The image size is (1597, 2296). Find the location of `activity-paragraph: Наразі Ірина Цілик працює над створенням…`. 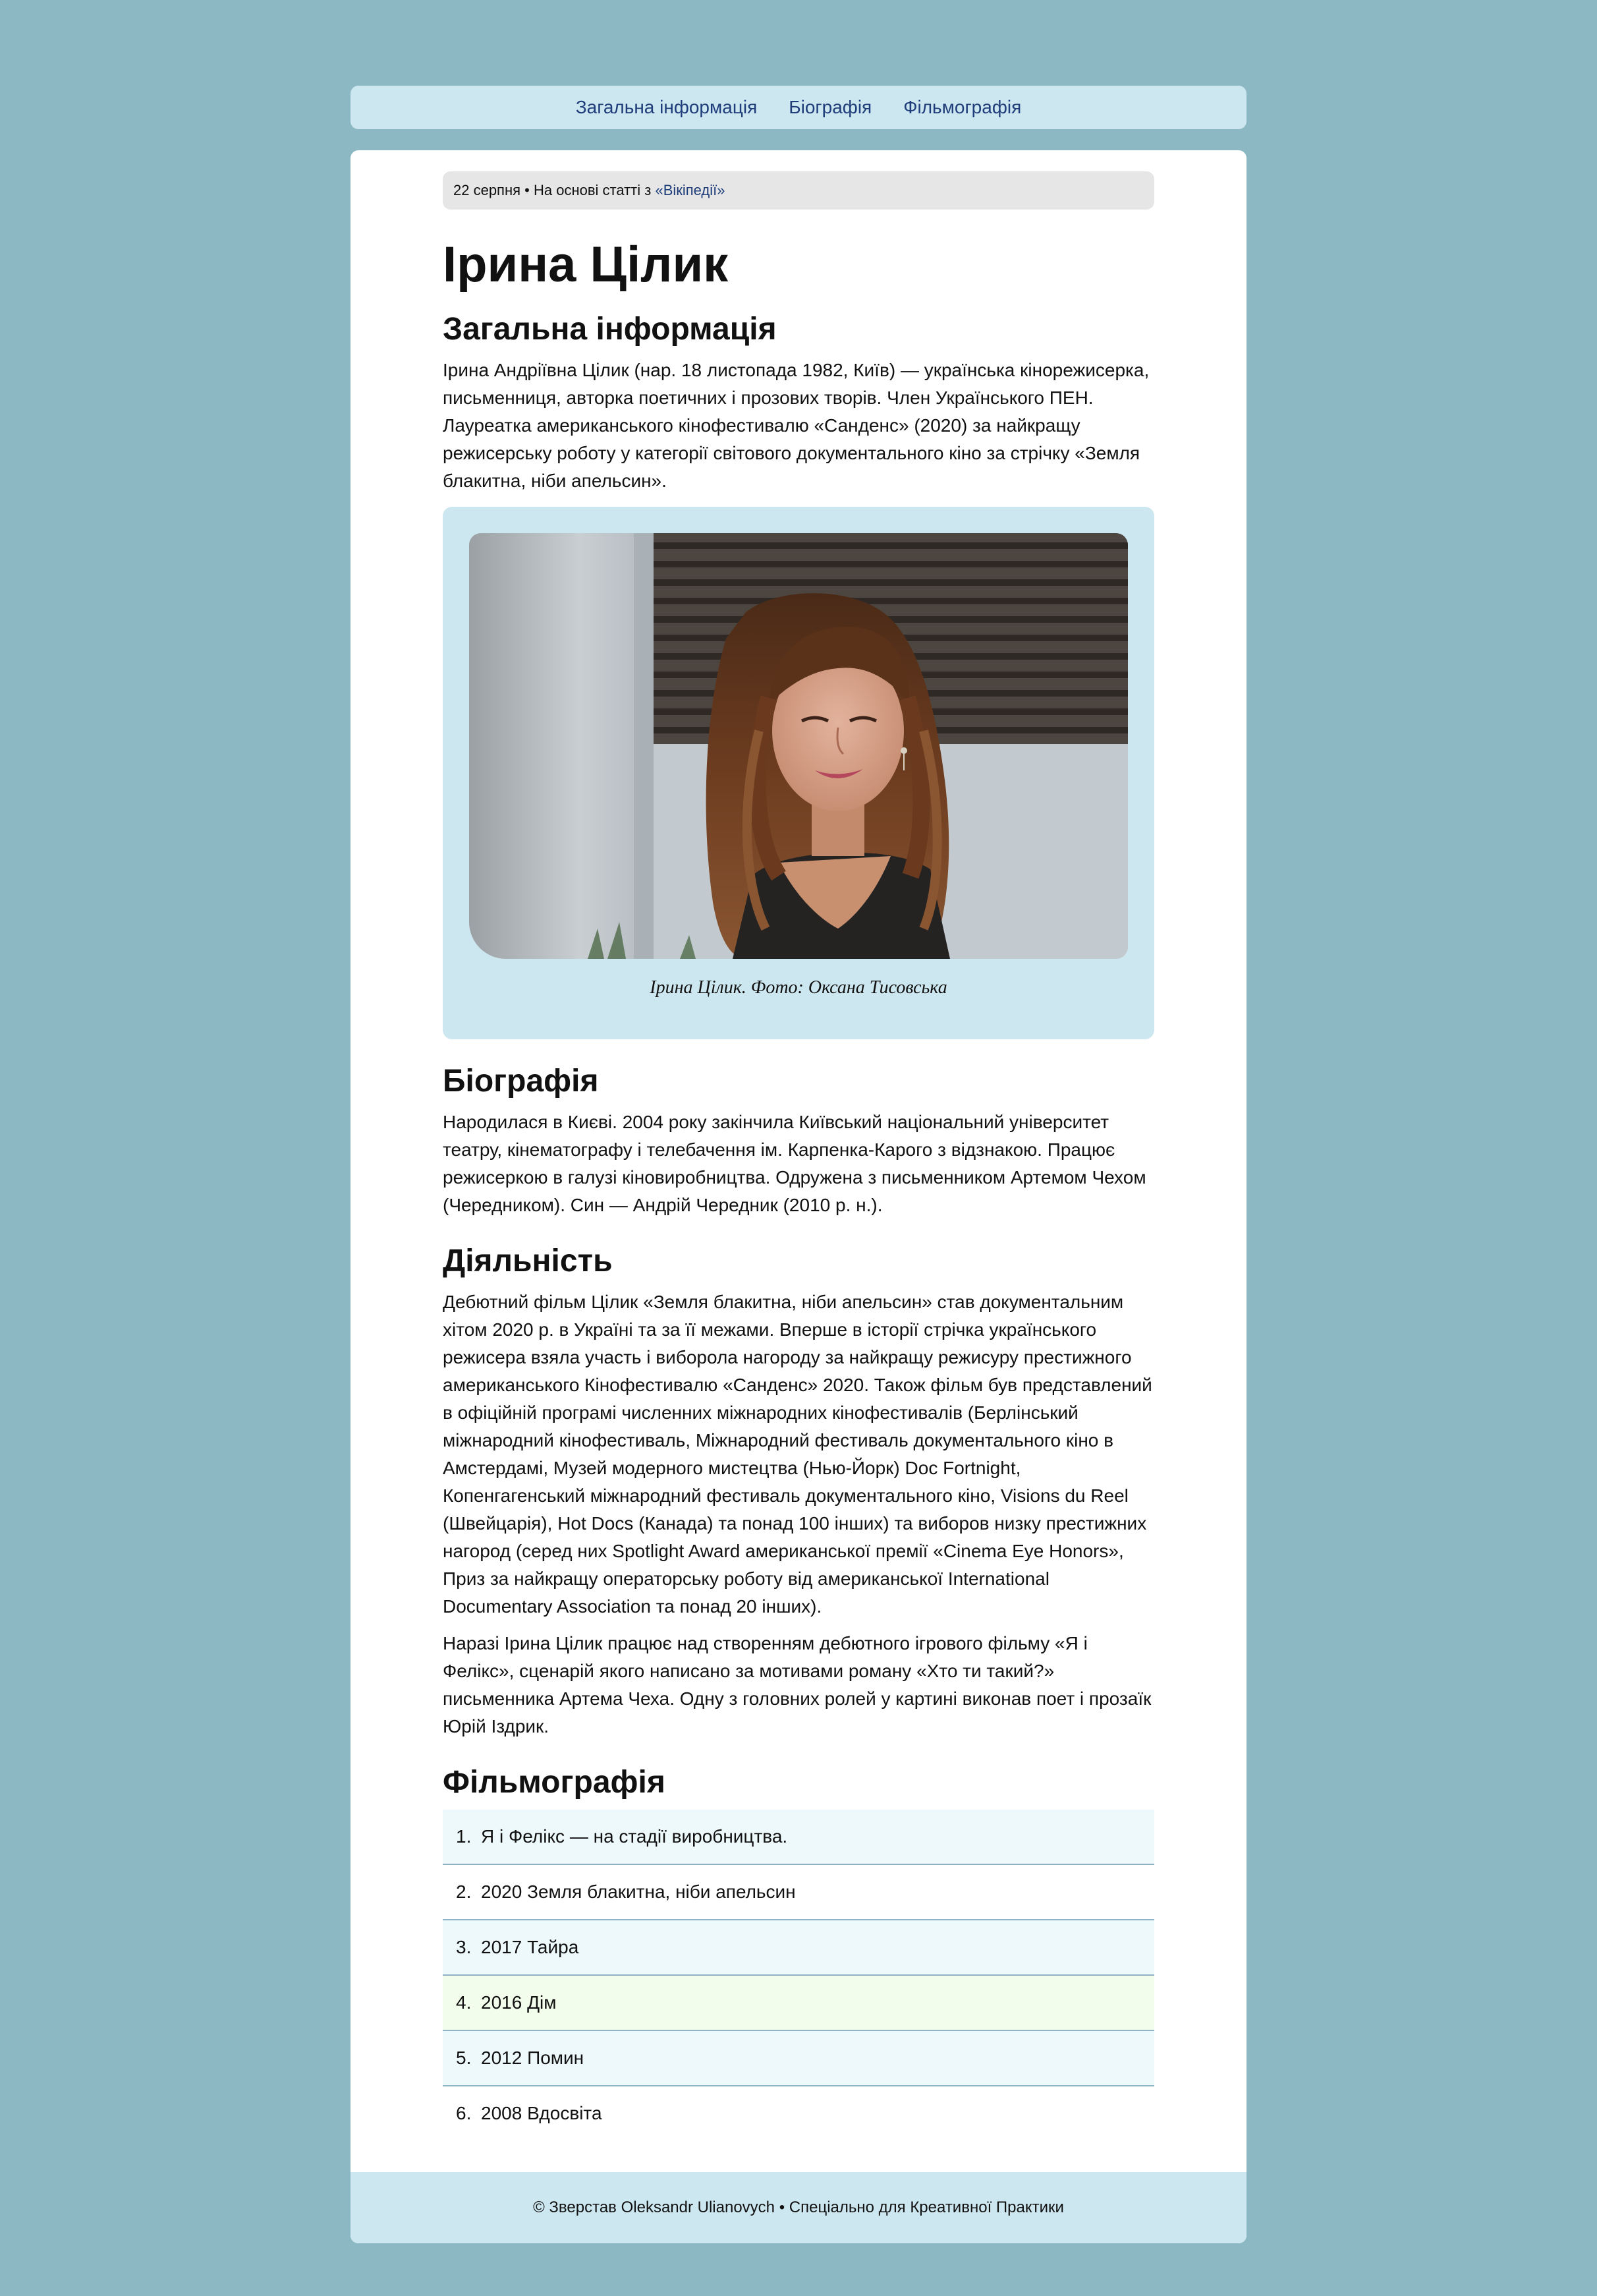

activity-paragraph: Наразі Ірина Цілик працює над створенням… is located at coordinates (797, 1685).